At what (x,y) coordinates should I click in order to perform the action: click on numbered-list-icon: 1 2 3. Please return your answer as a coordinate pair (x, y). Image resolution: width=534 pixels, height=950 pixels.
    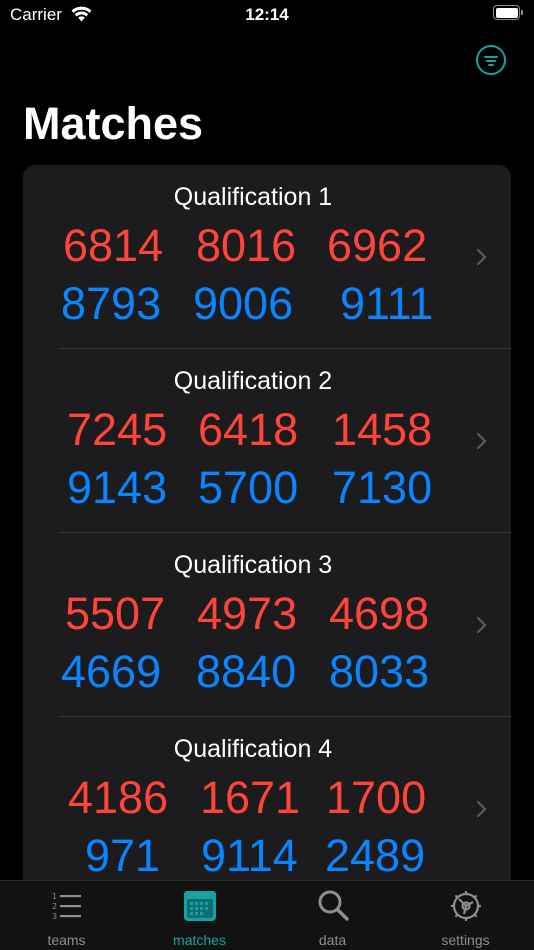
    Looking at the image, I should click on (66, 906).